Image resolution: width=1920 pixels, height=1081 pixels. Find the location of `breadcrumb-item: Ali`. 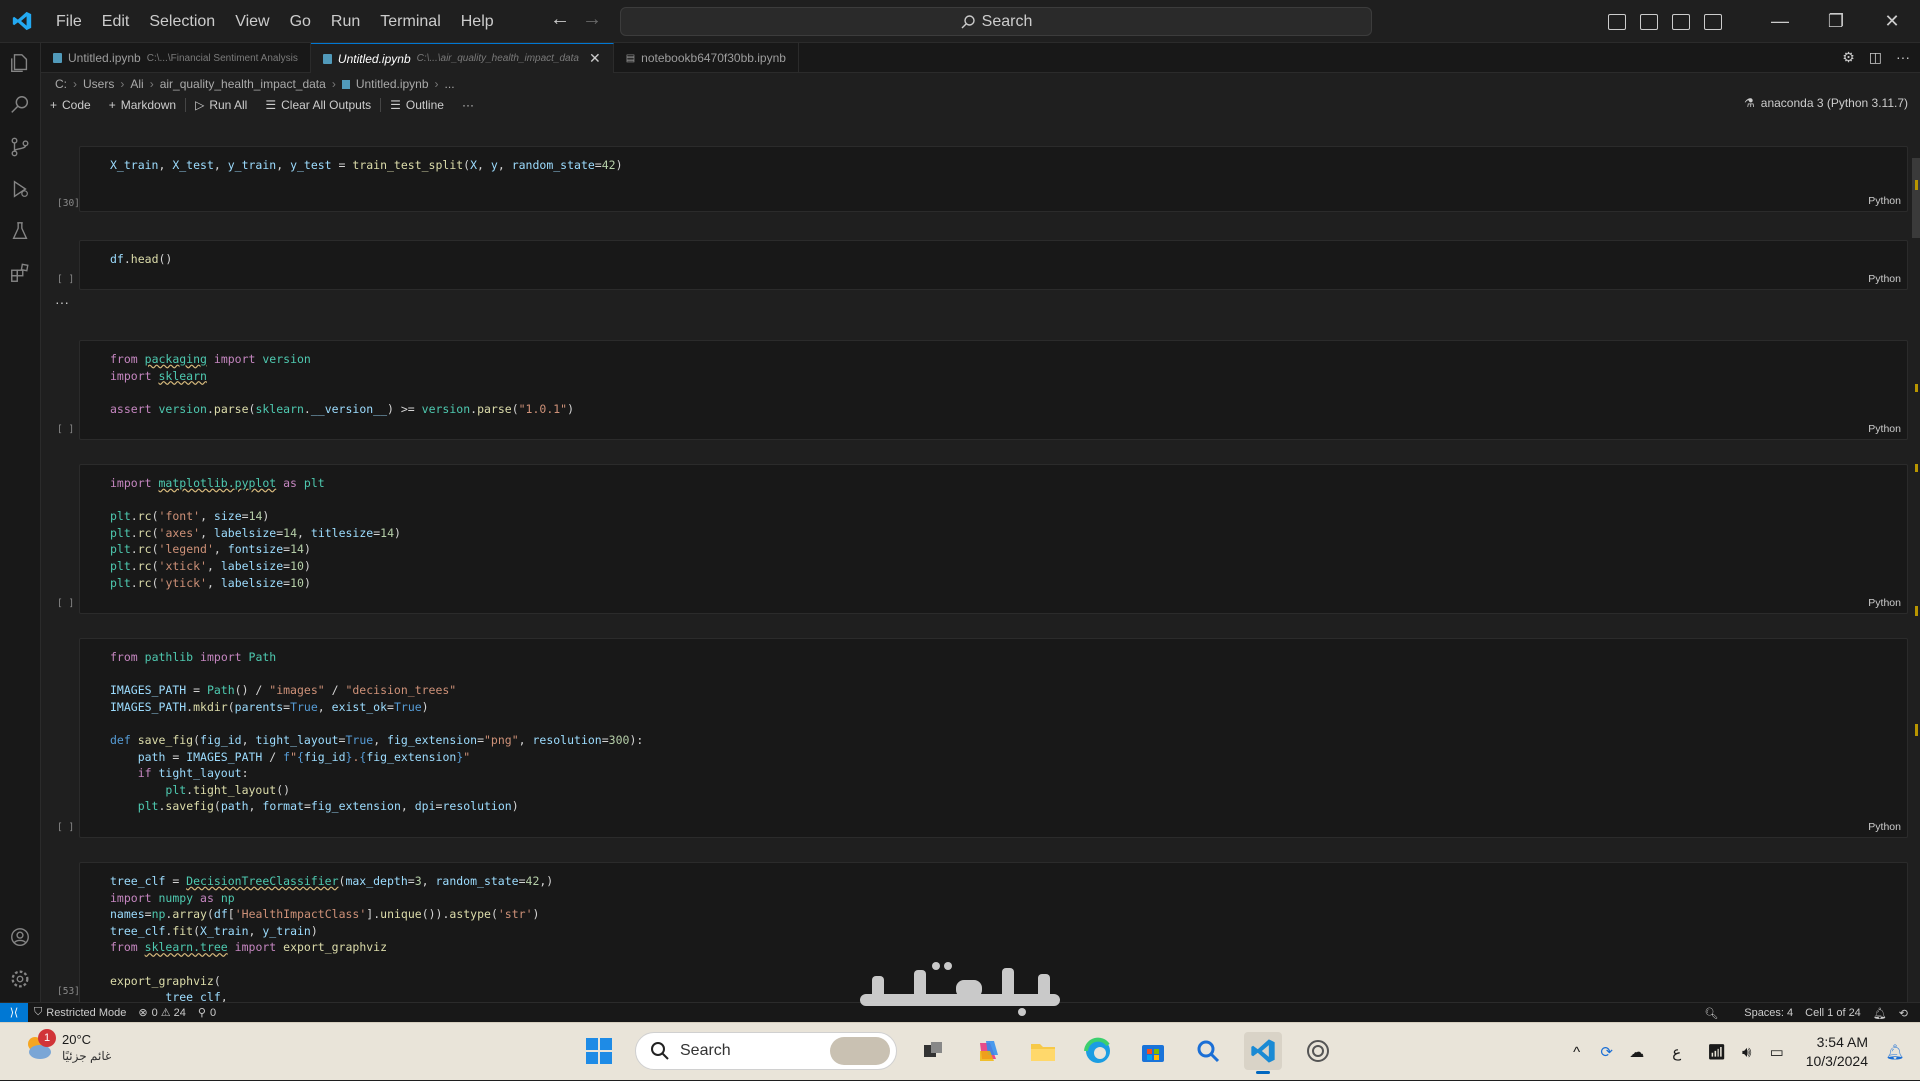

breadcrumb-item: Ali is located at coordinates (136, 84).